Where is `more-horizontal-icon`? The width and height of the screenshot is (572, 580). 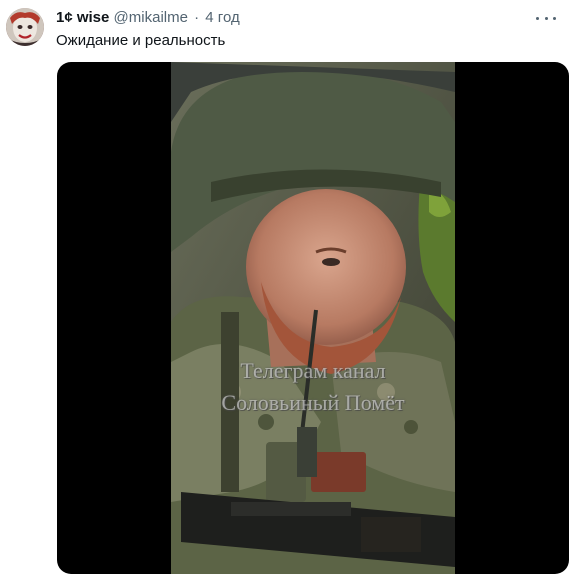 more-horizontal-icon is located at coordinates (546, 18).